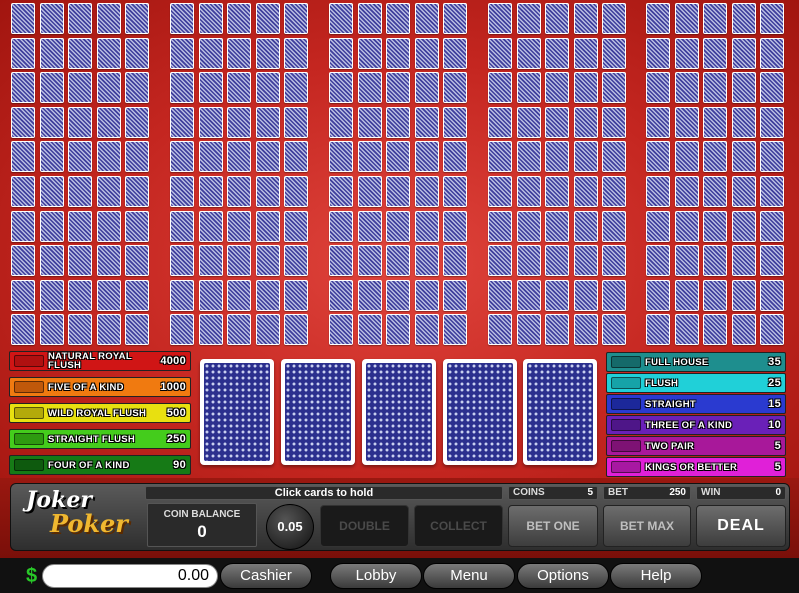 The width and height of the screenshot is (799, 593). Describe the element at coordinates (670, 446) in the screenshot. I see `paytable-hand-name: TWO PAIR` at that location.